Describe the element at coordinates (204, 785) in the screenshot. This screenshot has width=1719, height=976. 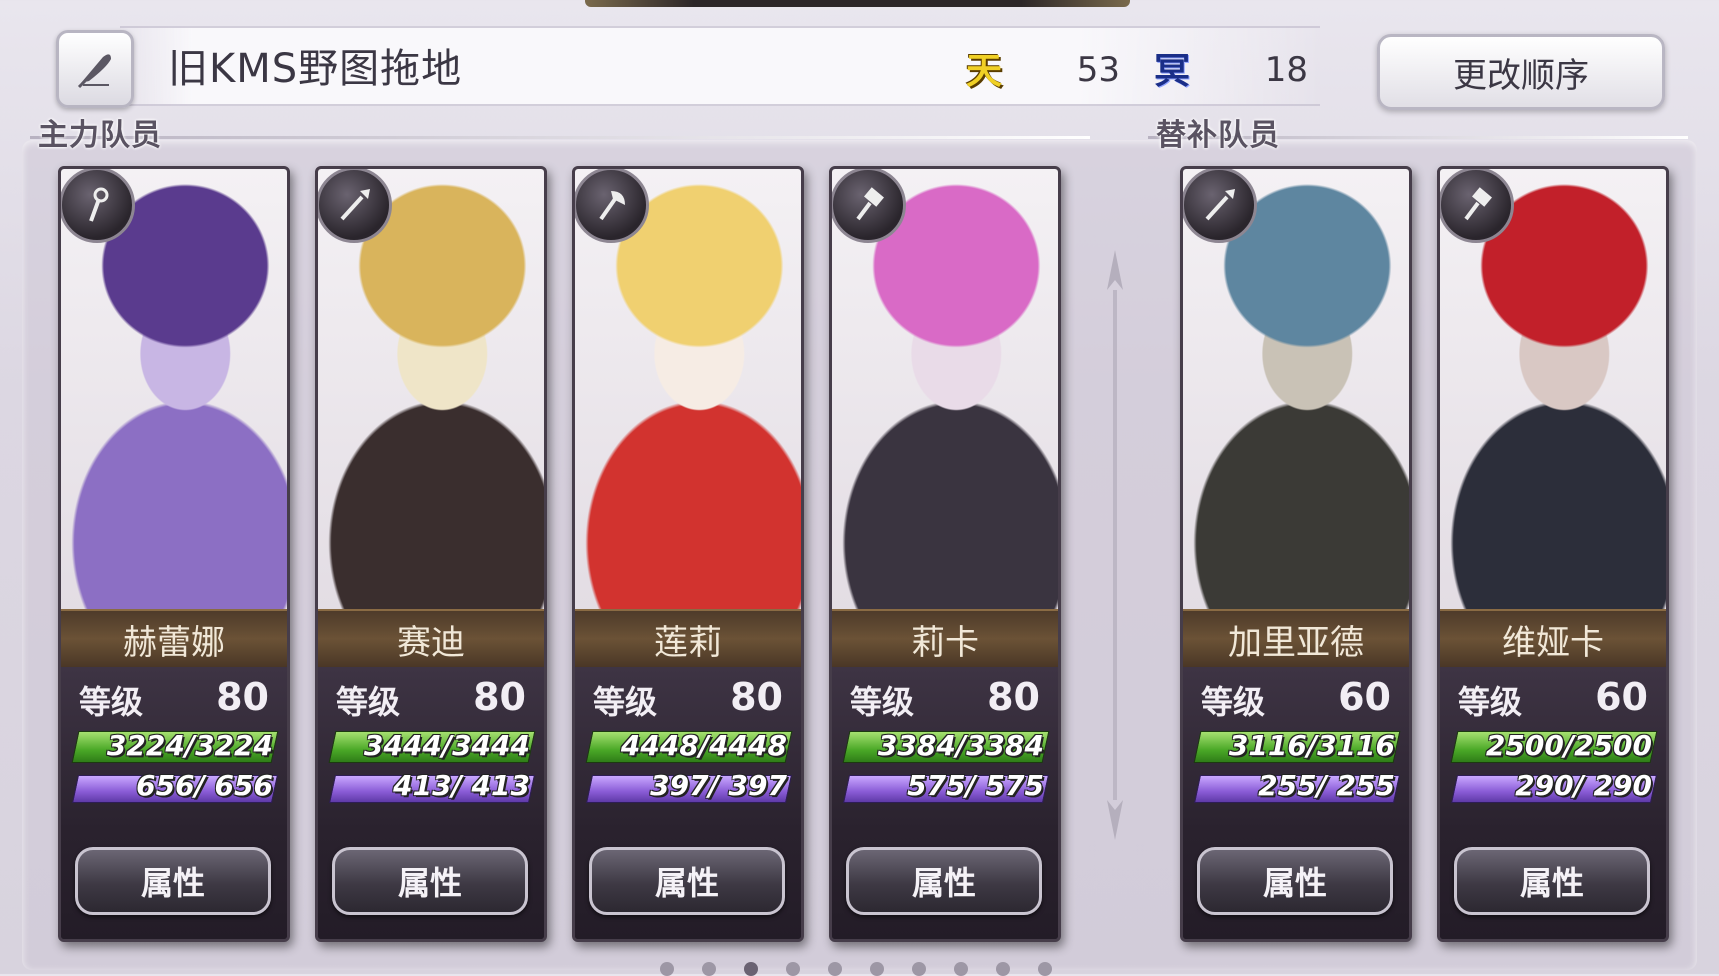
I see `mp-value: 656/ 656` at that location.